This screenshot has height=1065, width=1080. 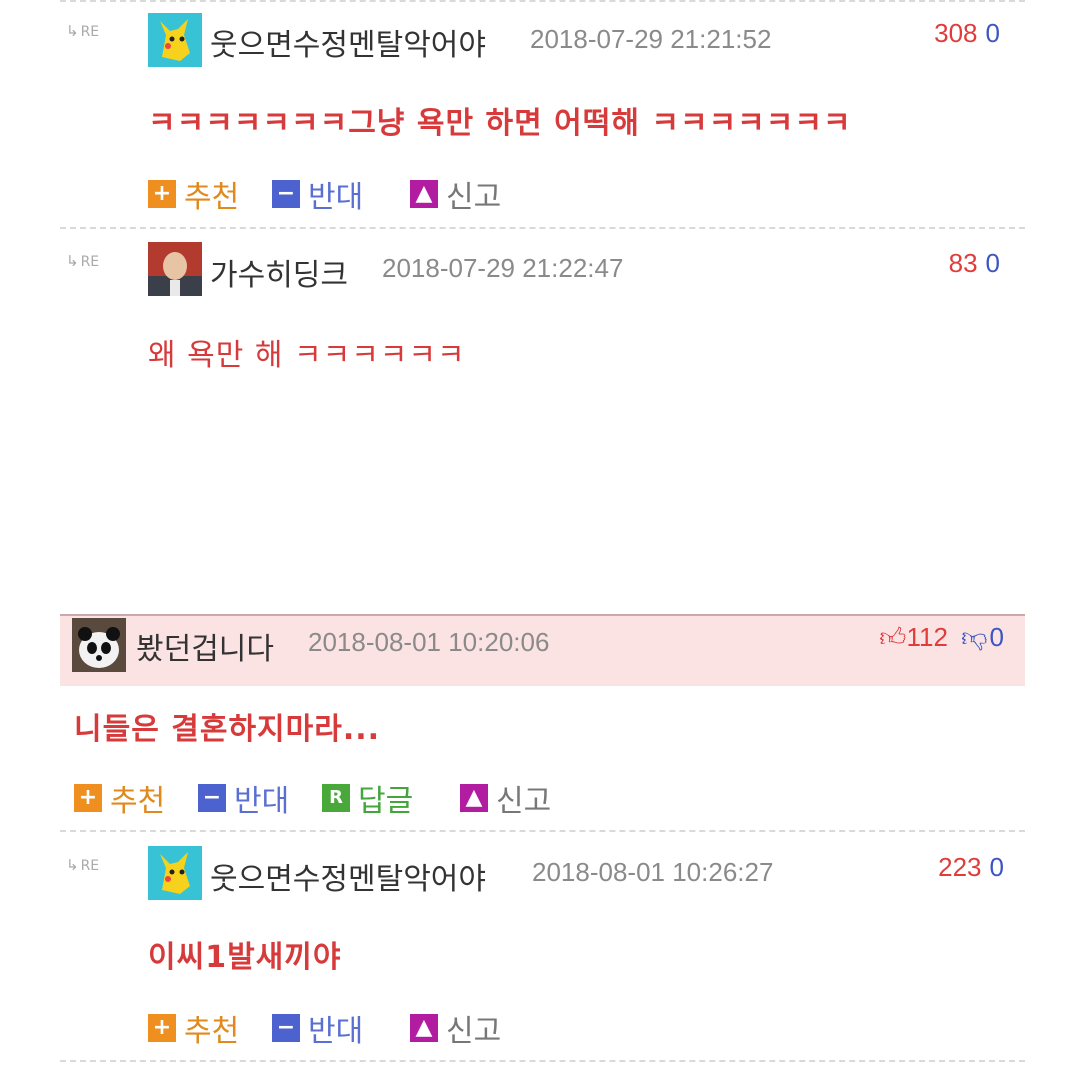 I want to click on comment-score: 83 0, so click(x=974, y=263).